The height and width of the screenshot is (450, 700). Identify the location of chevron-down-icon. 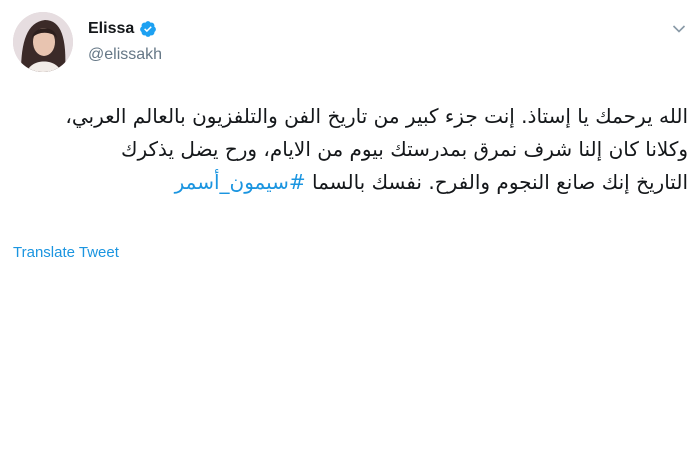
(679, 29).